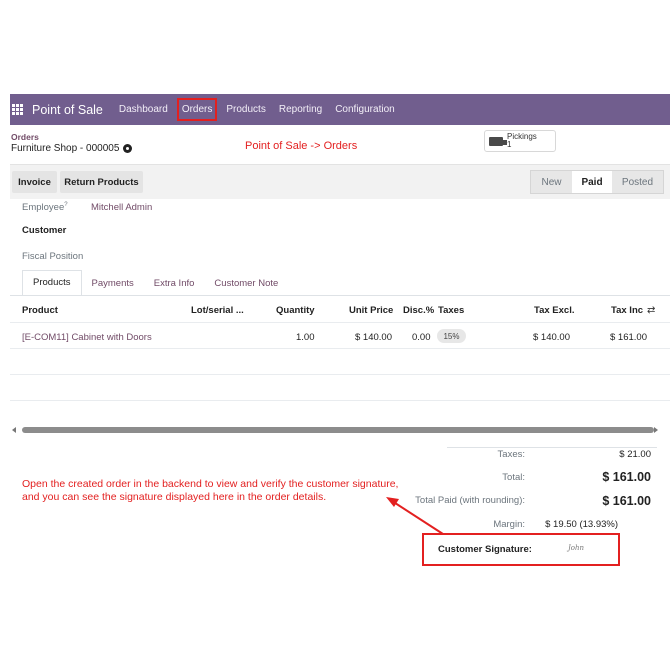 The width and height of the screenshot is (670, 670). Describe the element at coordinates (638, 182) in the screenshot. I see `status-posted: Posted` at that location.